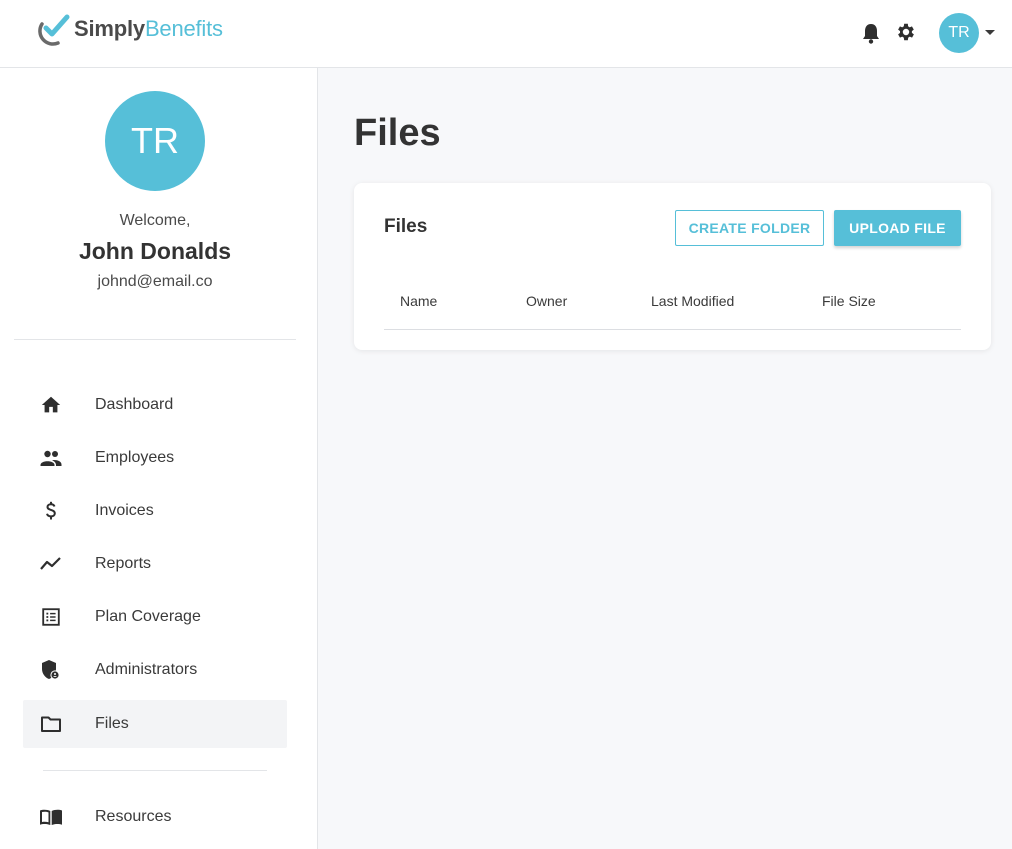  What do you see at coordinates (749, 228) in the screenshot?
I see `create-folder-button: CREATE FOLDER` at bounding box center [749, 228].